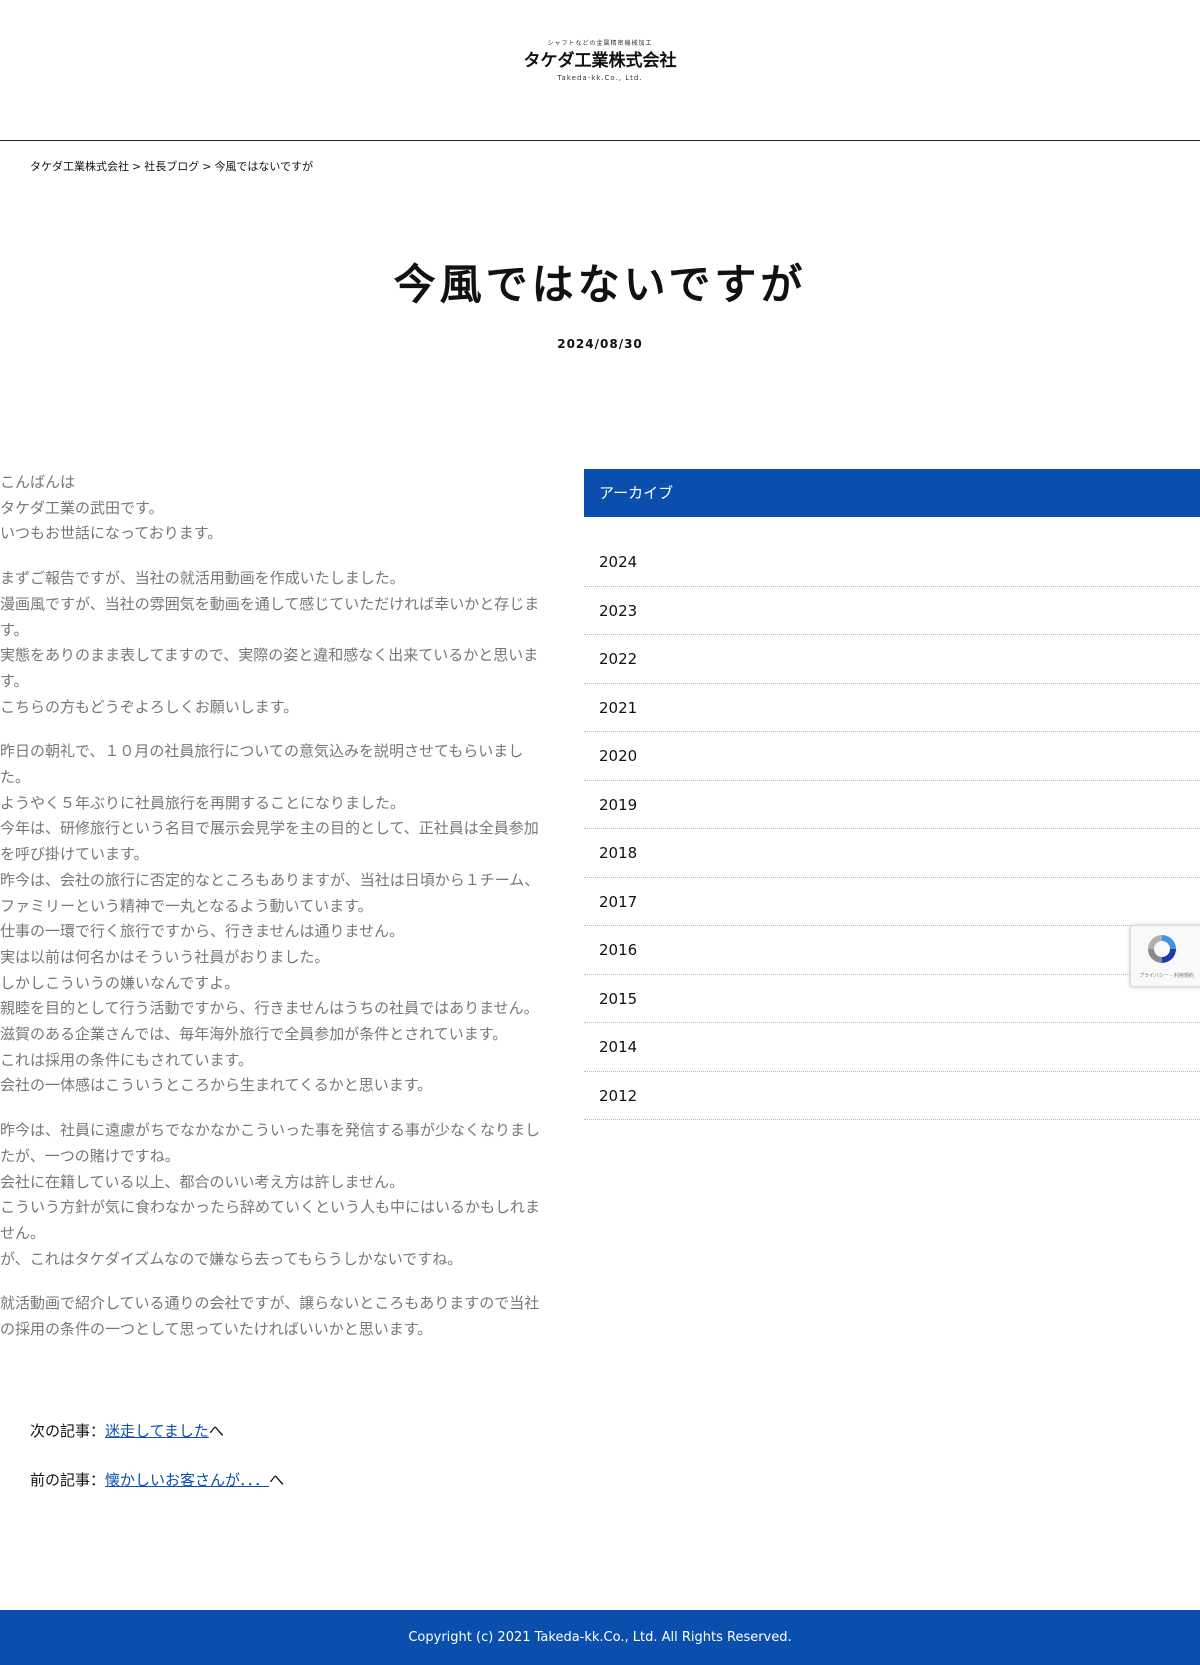 The height and width of the screenshot is (1665, 1200). What do you see at coordinates (892, 902) in the screenshot?
I see `archive-year-2017: 2017` at bounding box center [892, 902].